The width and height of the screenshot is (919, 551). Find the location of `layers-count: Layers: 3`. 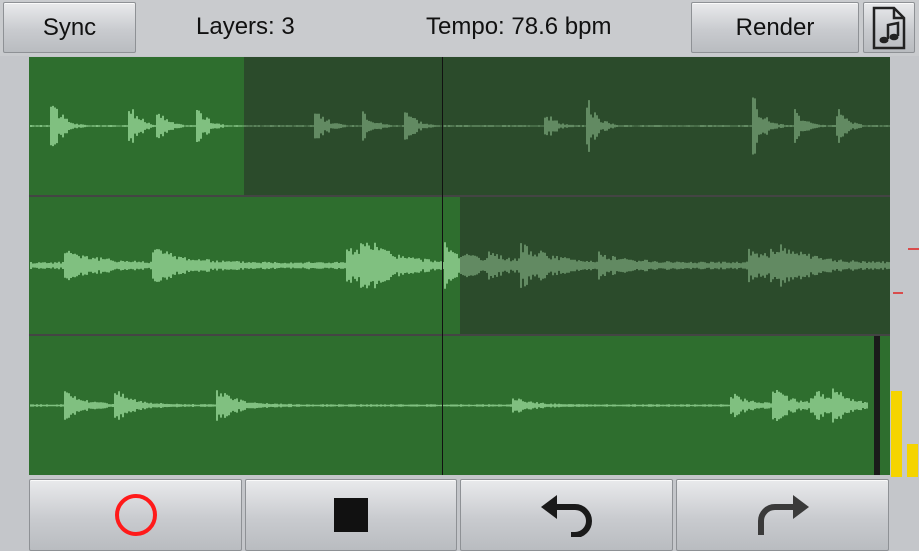

layers-count: Layers: 3 is located at coordinates (245, 26).